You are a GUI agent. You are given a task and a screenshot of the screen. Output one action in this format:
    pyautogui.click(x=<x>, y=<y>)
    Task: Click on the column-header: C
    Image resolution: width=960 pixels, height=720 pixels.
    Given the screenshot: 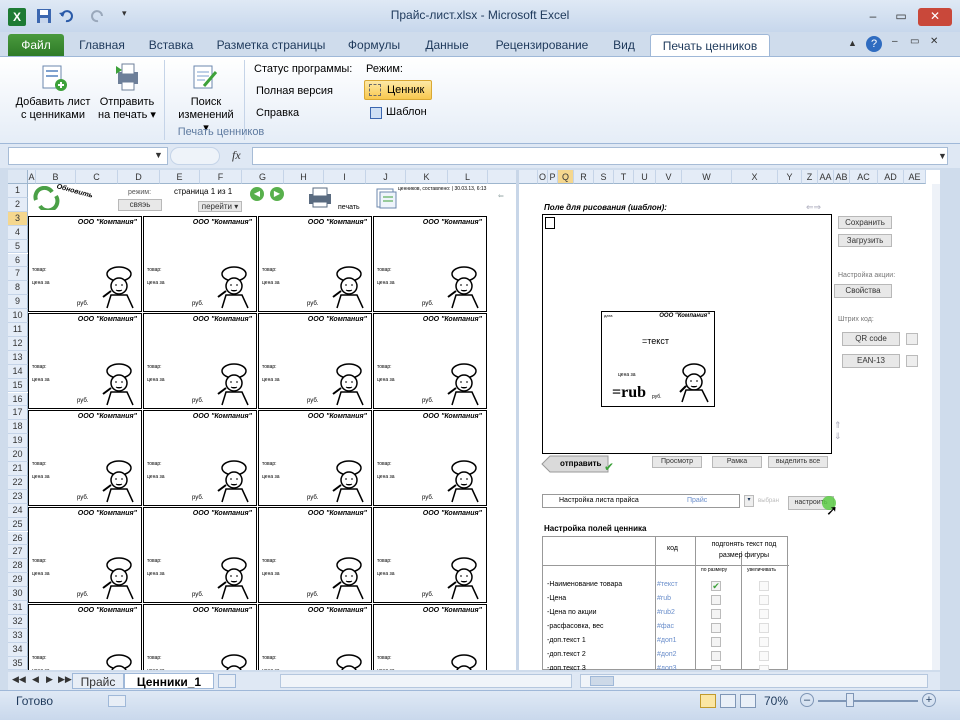 What is the action you would take?
    pyautogui.click(x=97, y=177)
    